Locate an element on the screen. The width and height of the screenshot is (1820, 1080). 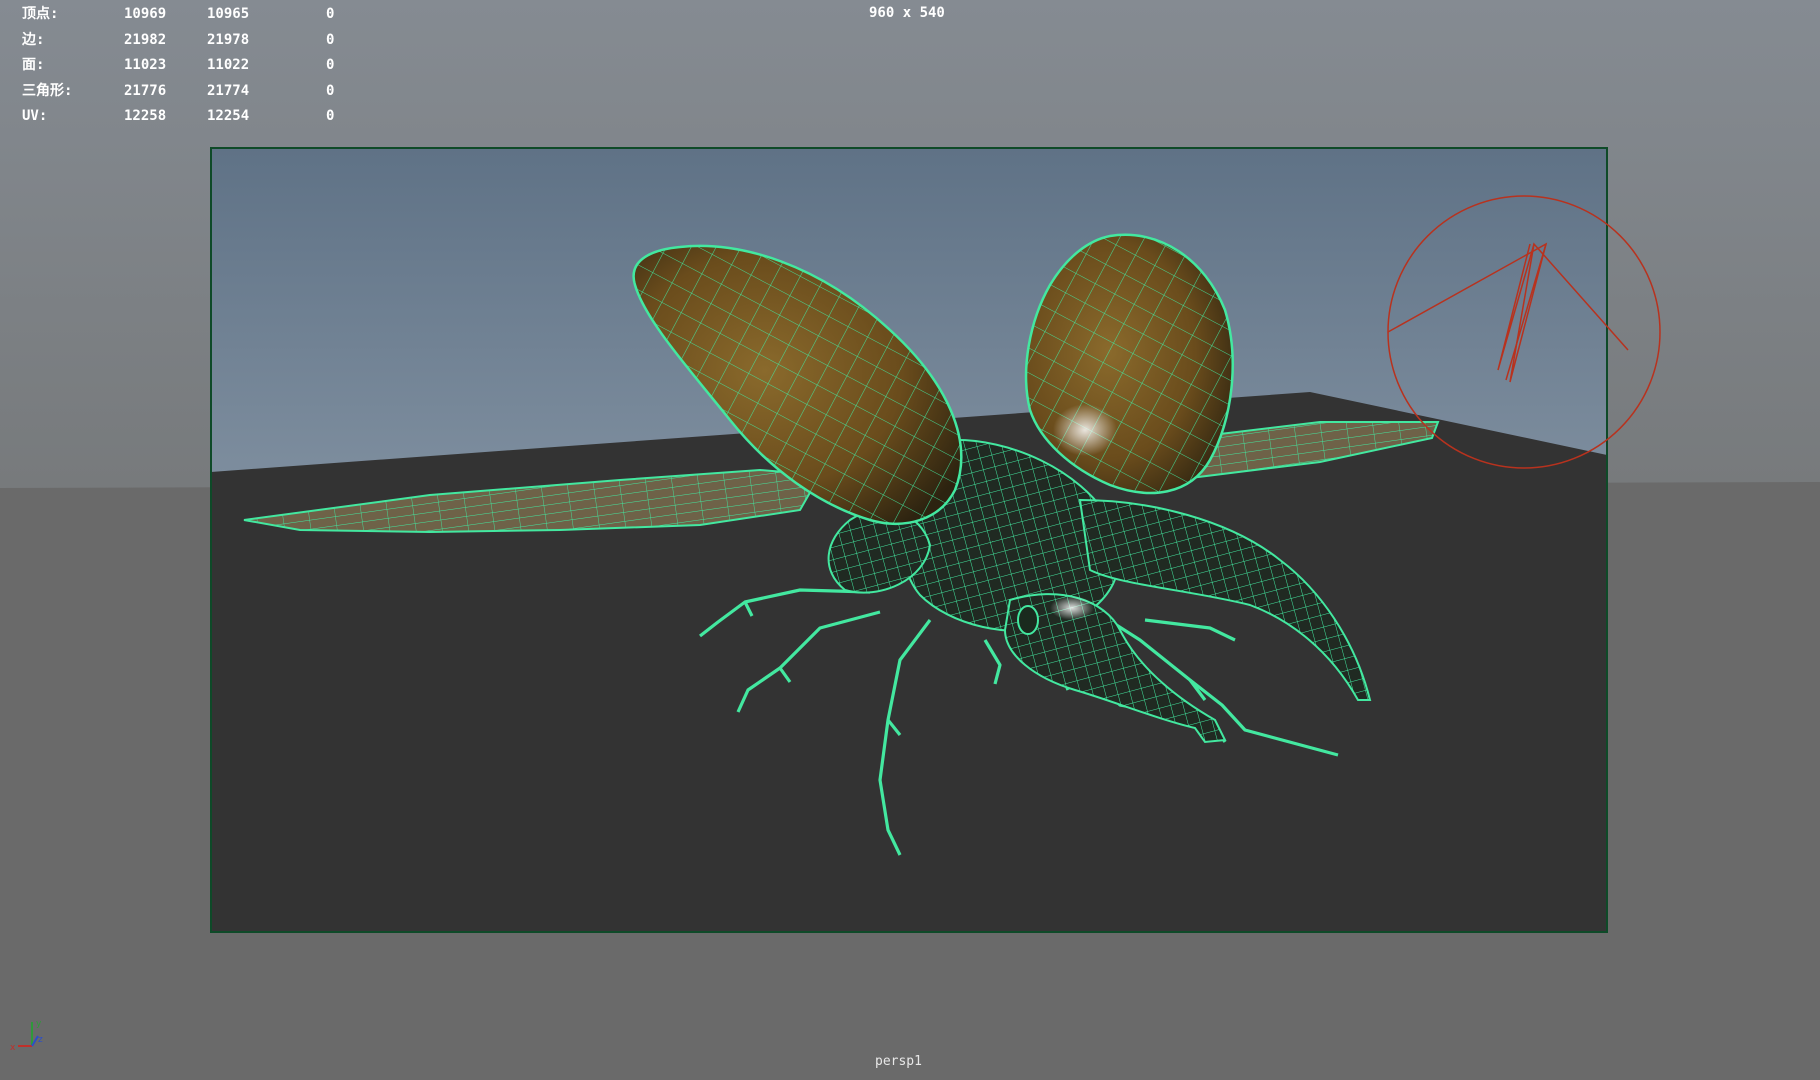
svg-text: y is located at coordinates (39, 1024).